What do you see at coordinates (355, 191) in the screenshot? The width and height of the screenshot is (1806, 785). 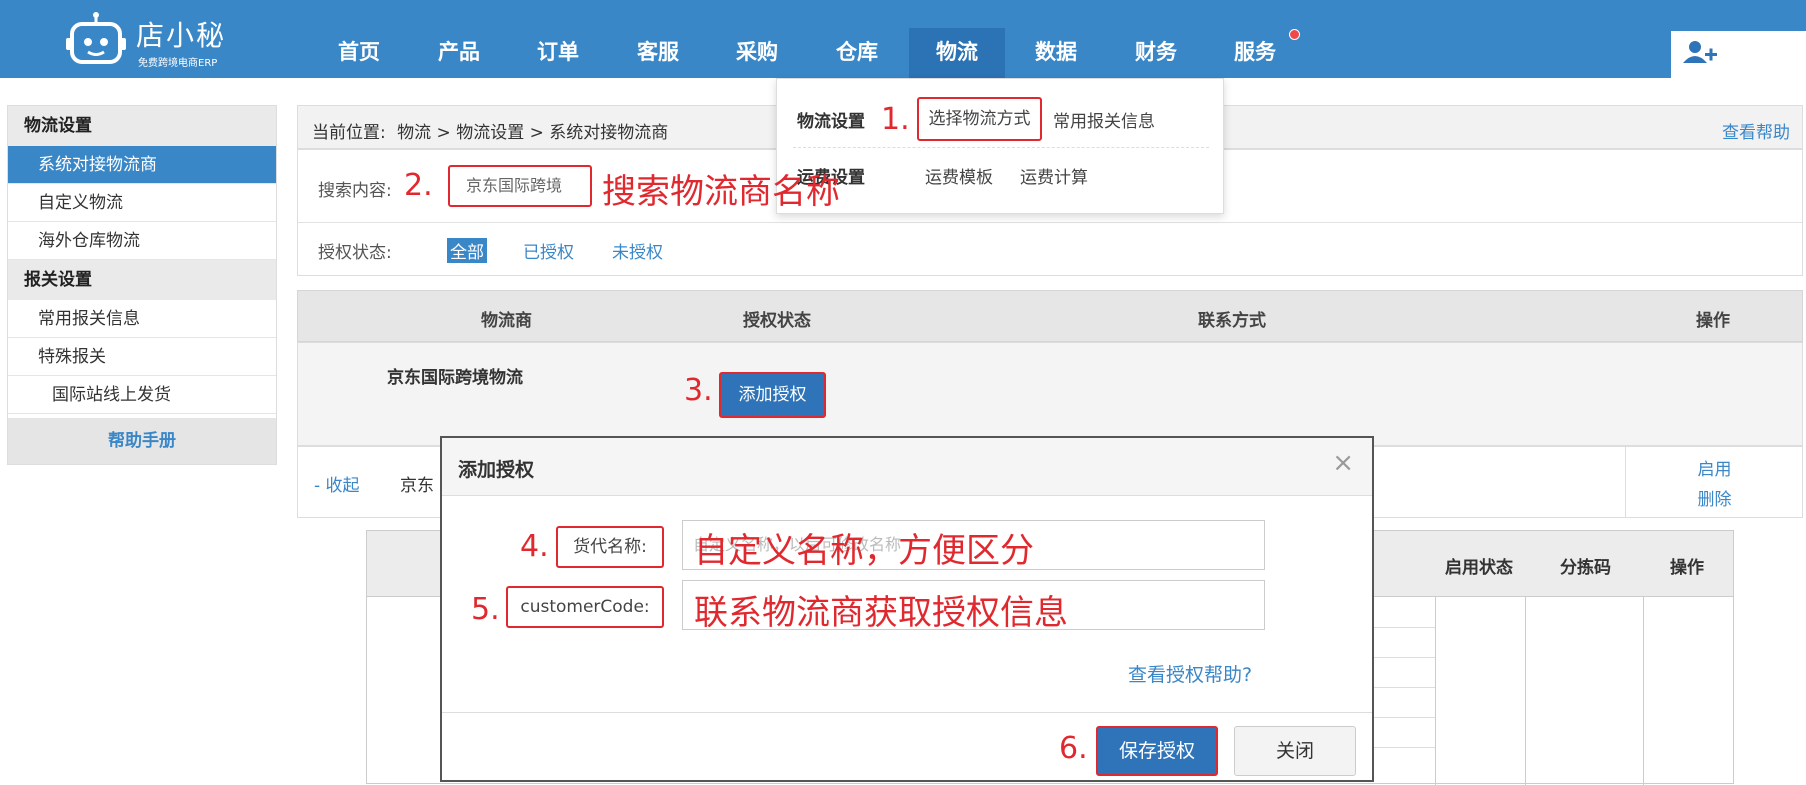 I see `search-label: 搜索内容:` at bounding box center [355, 191].